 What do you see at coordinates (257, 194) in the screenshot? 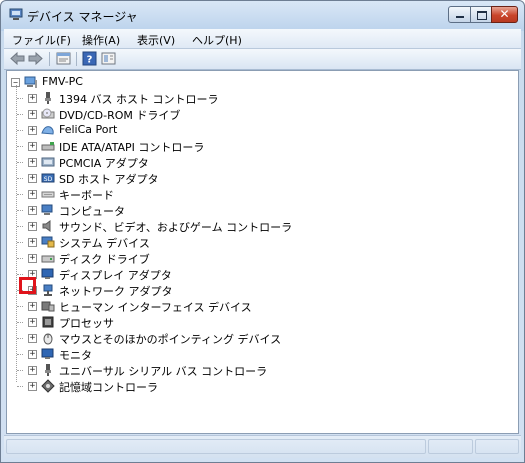
I see `tree-item: + キーボード` at bounding box center [257, 194].